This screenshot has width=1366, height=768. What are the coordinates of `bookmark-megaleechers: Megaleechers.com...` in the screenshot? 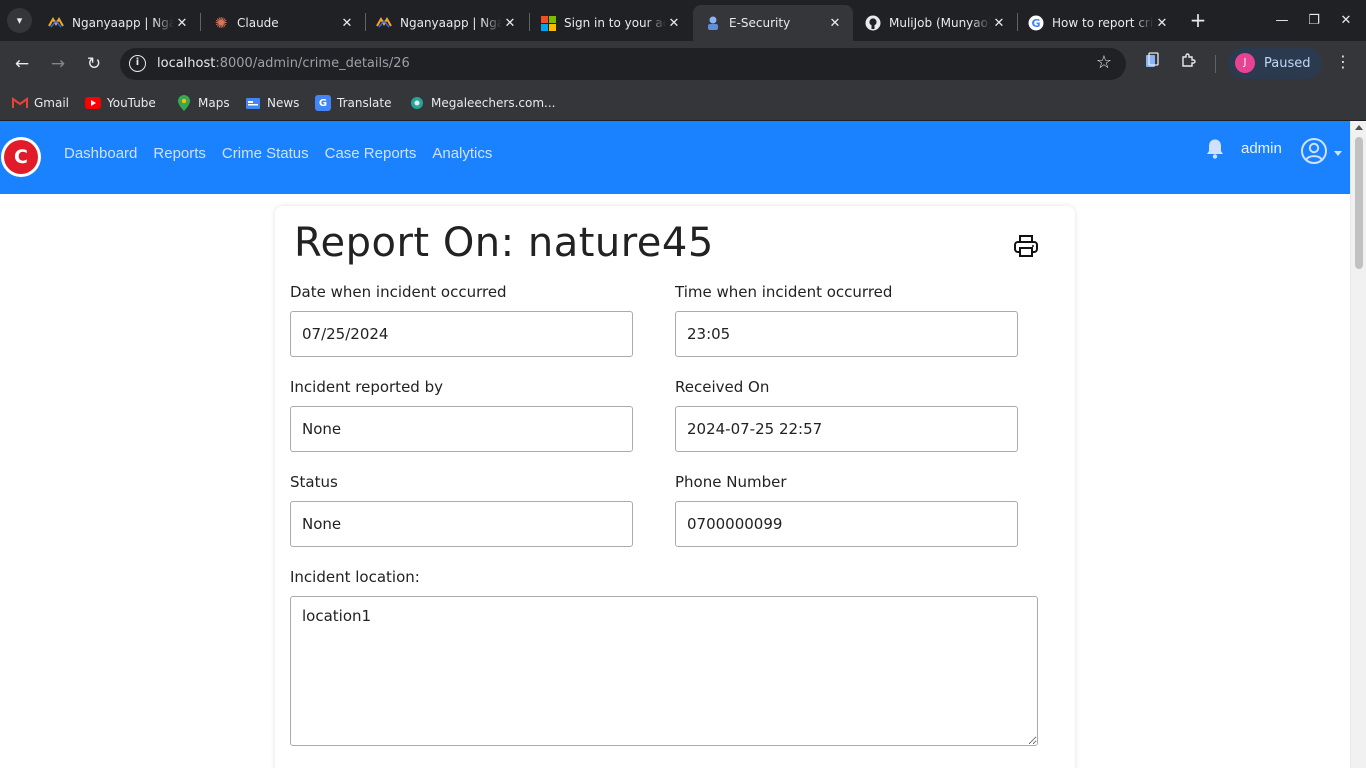 It's located at (482, 103).